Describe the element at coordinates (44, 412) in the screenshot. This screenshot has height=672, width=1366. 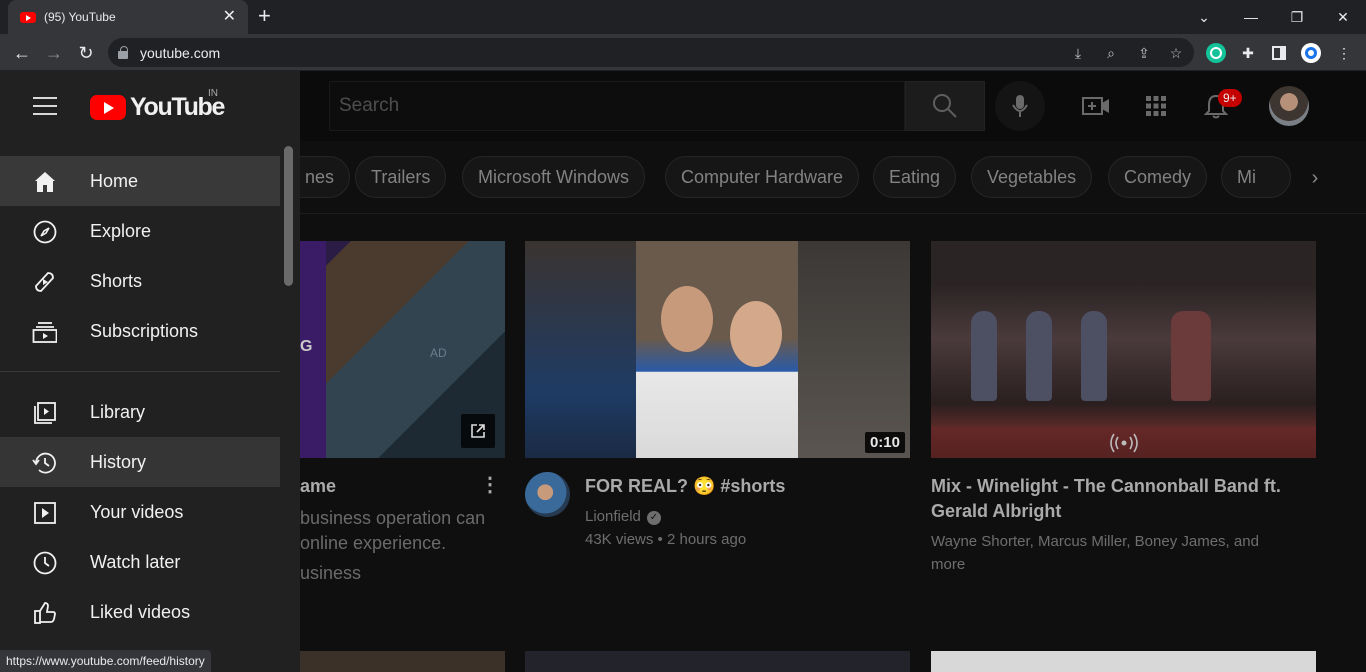
I see `library-icon` at that location.